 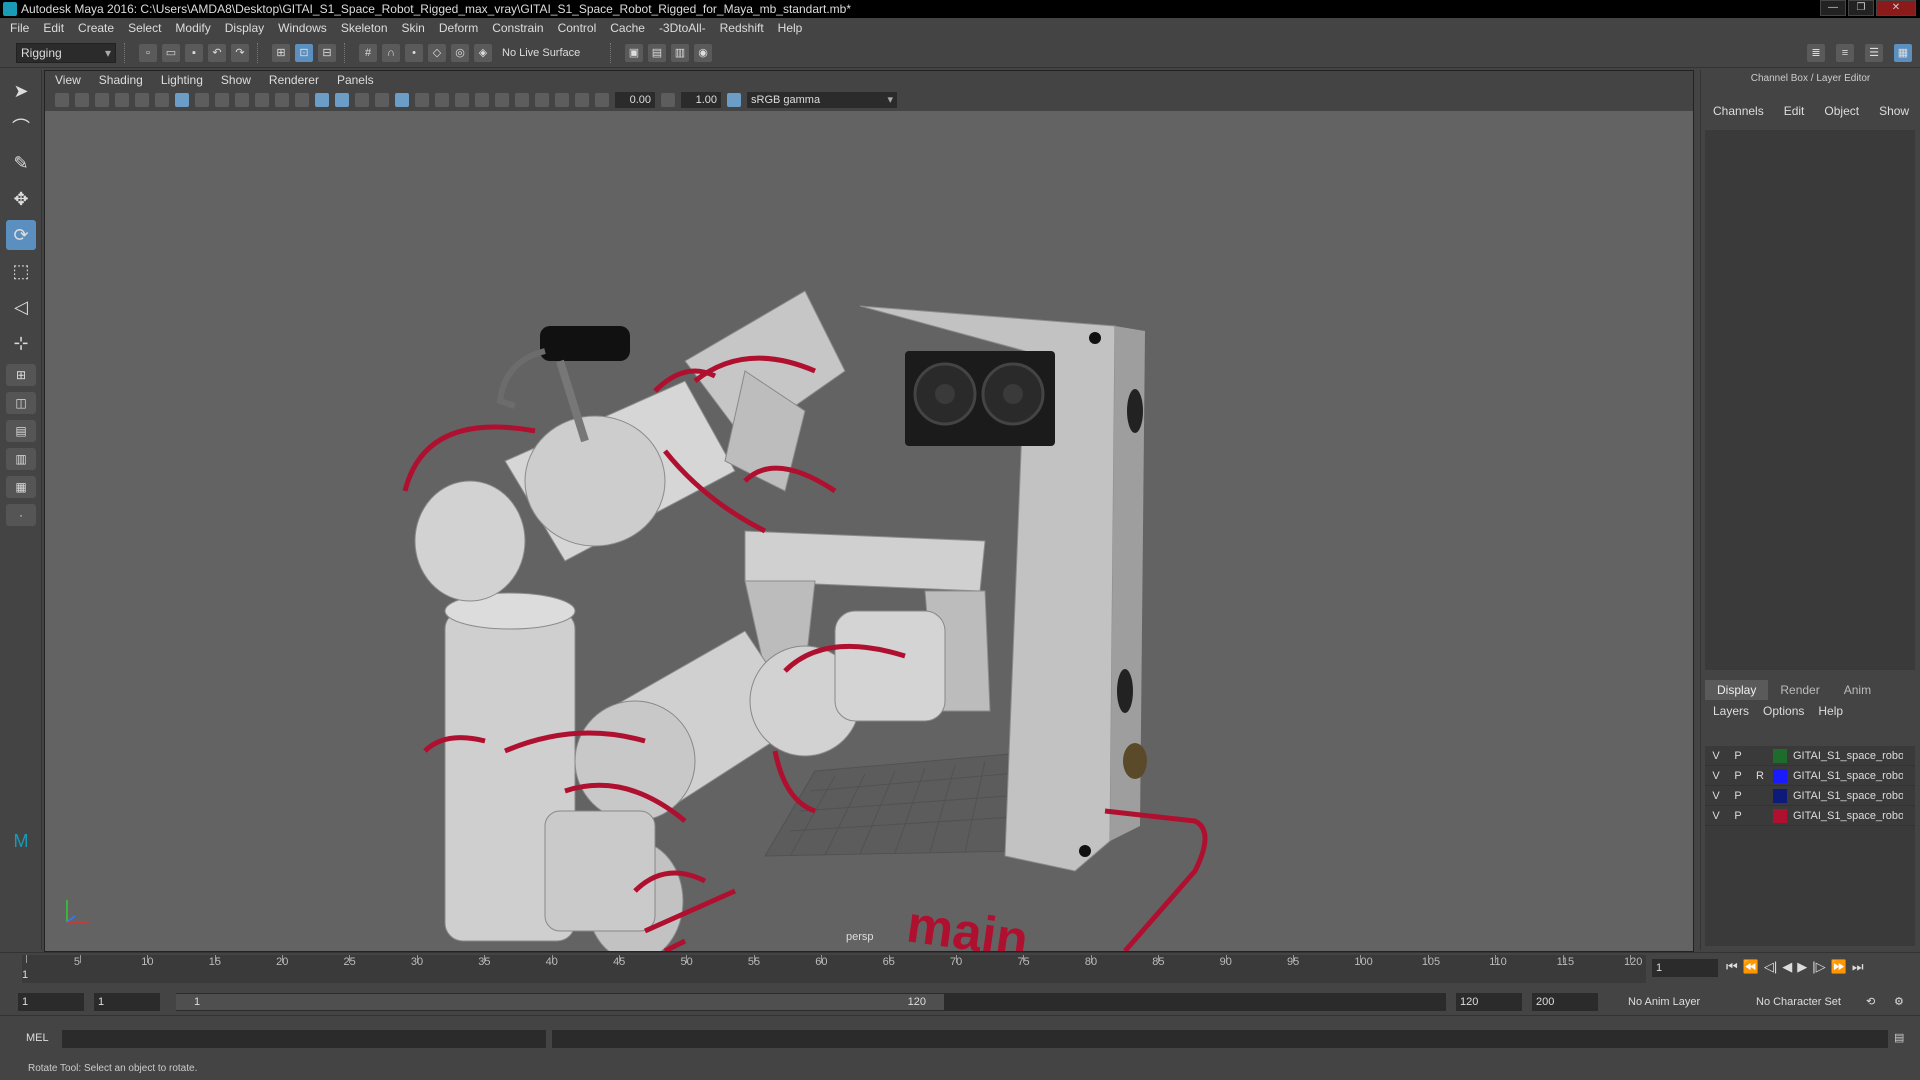 I want to click on layer-reference-toggle: R, so click(x=1760, y=776).